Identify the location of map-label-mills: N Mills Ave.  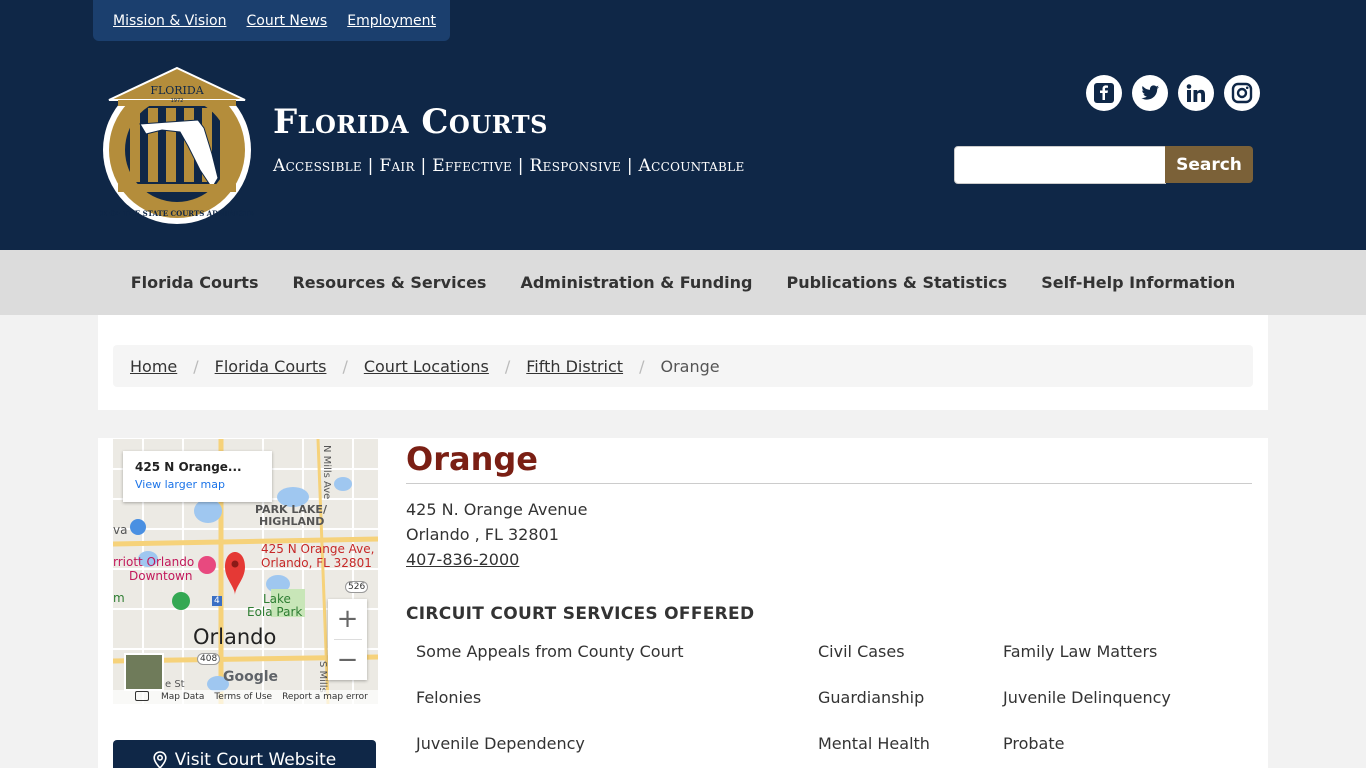
(326, 472).